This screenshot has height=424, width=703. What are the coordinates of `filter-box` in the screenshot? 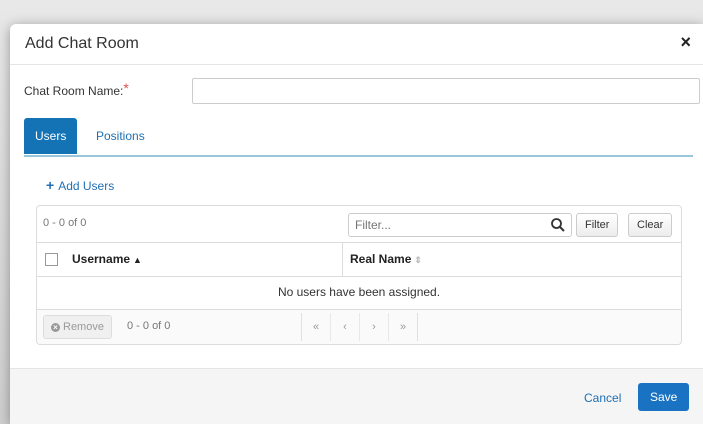 It's located at (460, 225).